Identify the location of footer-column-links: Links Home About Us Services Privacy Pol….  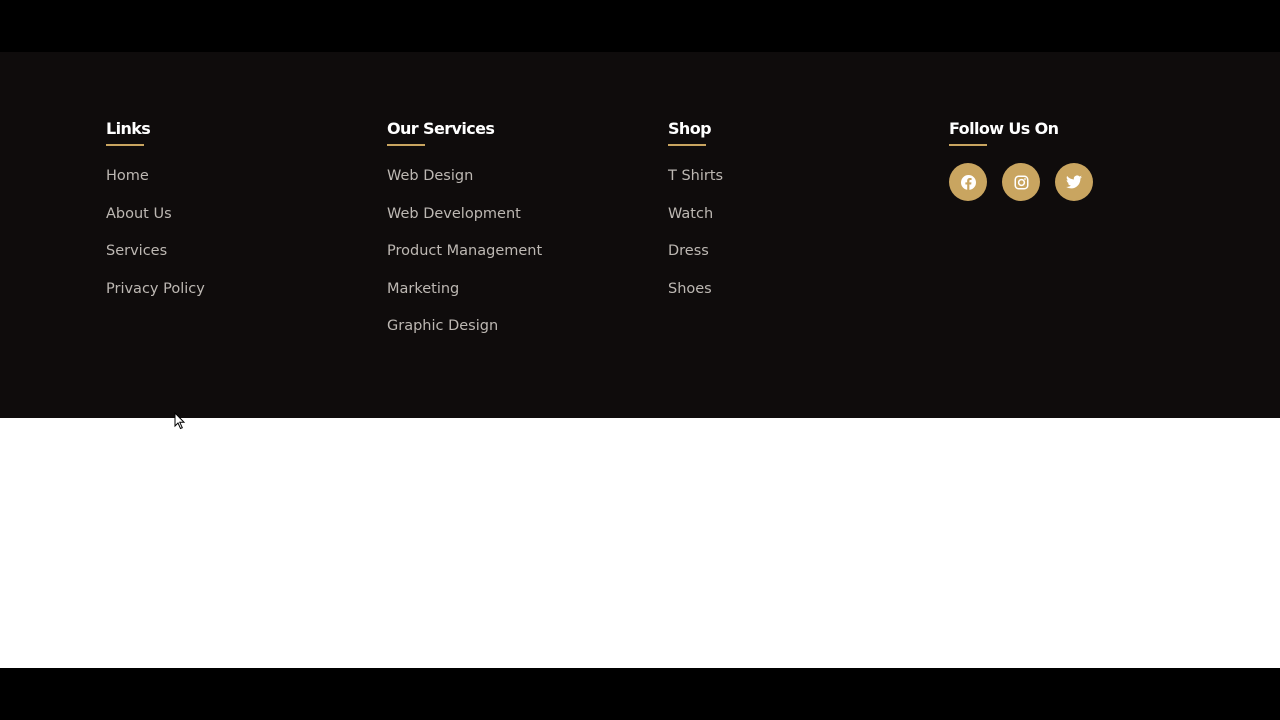
(236, 217).